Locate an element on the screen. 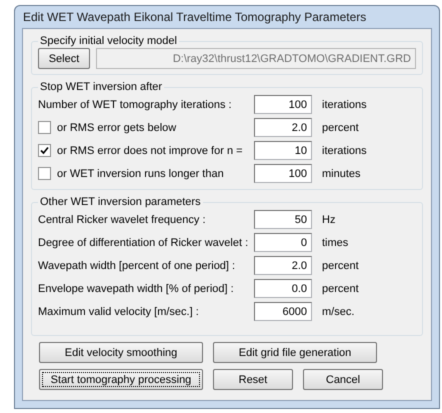 This screenshot has width=442, height=413. input-field: 6000 is located at coordinates (283, 311).